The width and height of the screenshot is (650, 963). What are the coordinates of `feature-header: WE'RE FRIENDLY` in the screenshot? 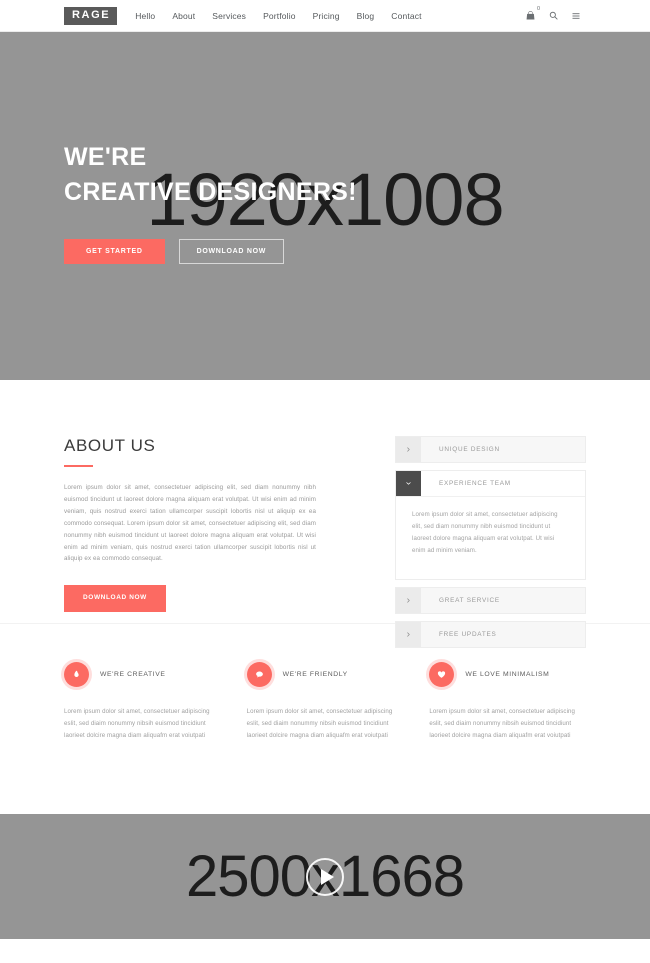 It's located at (325, 674).